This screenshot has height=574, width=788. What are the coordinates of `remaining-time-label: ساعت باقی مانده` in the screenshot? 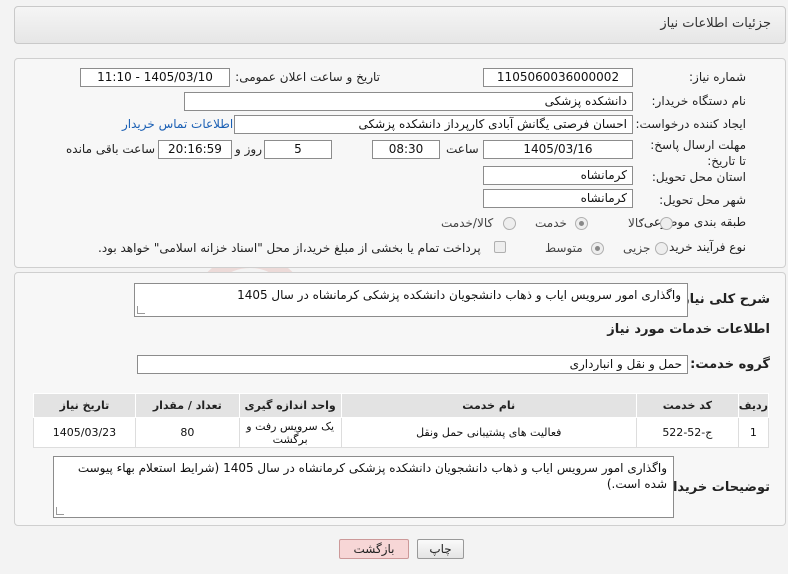 It's located at (111, 149).